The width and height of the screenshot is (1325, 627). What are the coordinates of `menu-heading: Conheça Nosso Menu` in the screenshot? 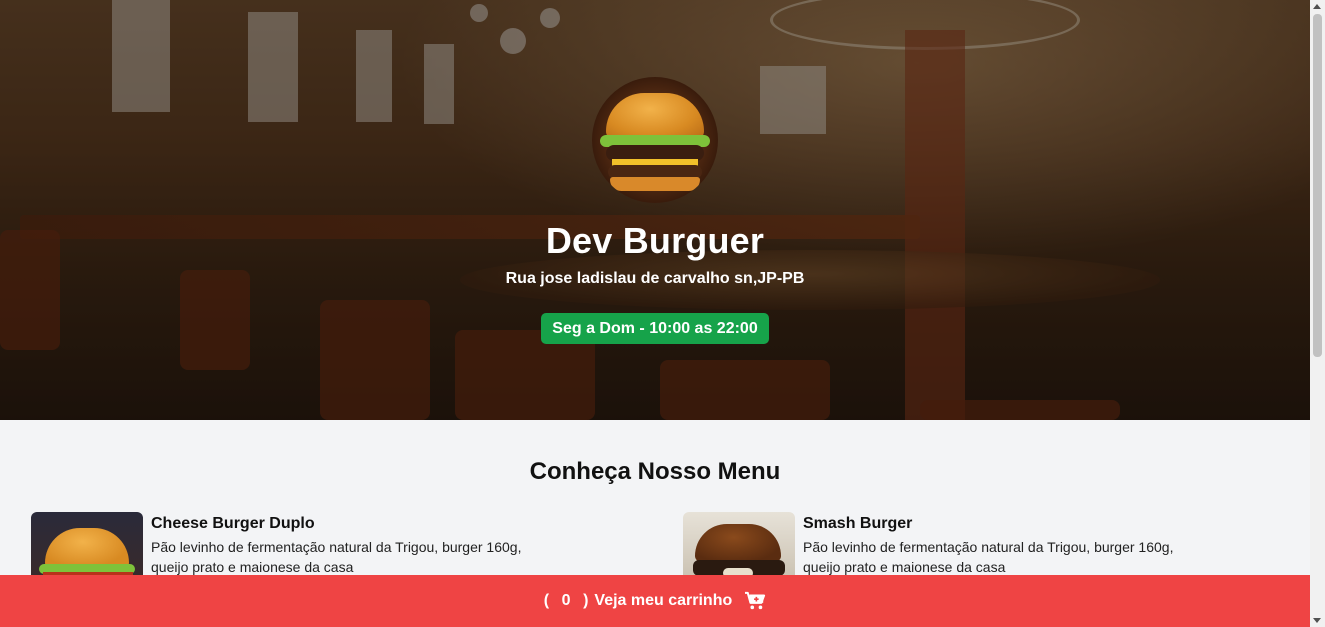 It's located at (655, 471).